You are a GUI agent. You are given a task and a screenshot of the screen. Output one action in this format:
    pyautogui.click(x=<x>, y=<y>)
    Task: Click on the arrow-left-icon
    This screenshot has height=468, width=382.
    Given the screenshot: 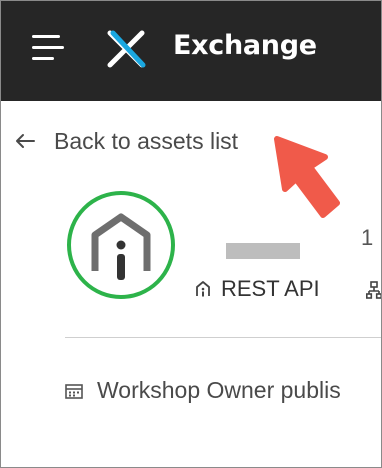 What is the action you would take?
    pyautogui.click(x=25, y=141)
    